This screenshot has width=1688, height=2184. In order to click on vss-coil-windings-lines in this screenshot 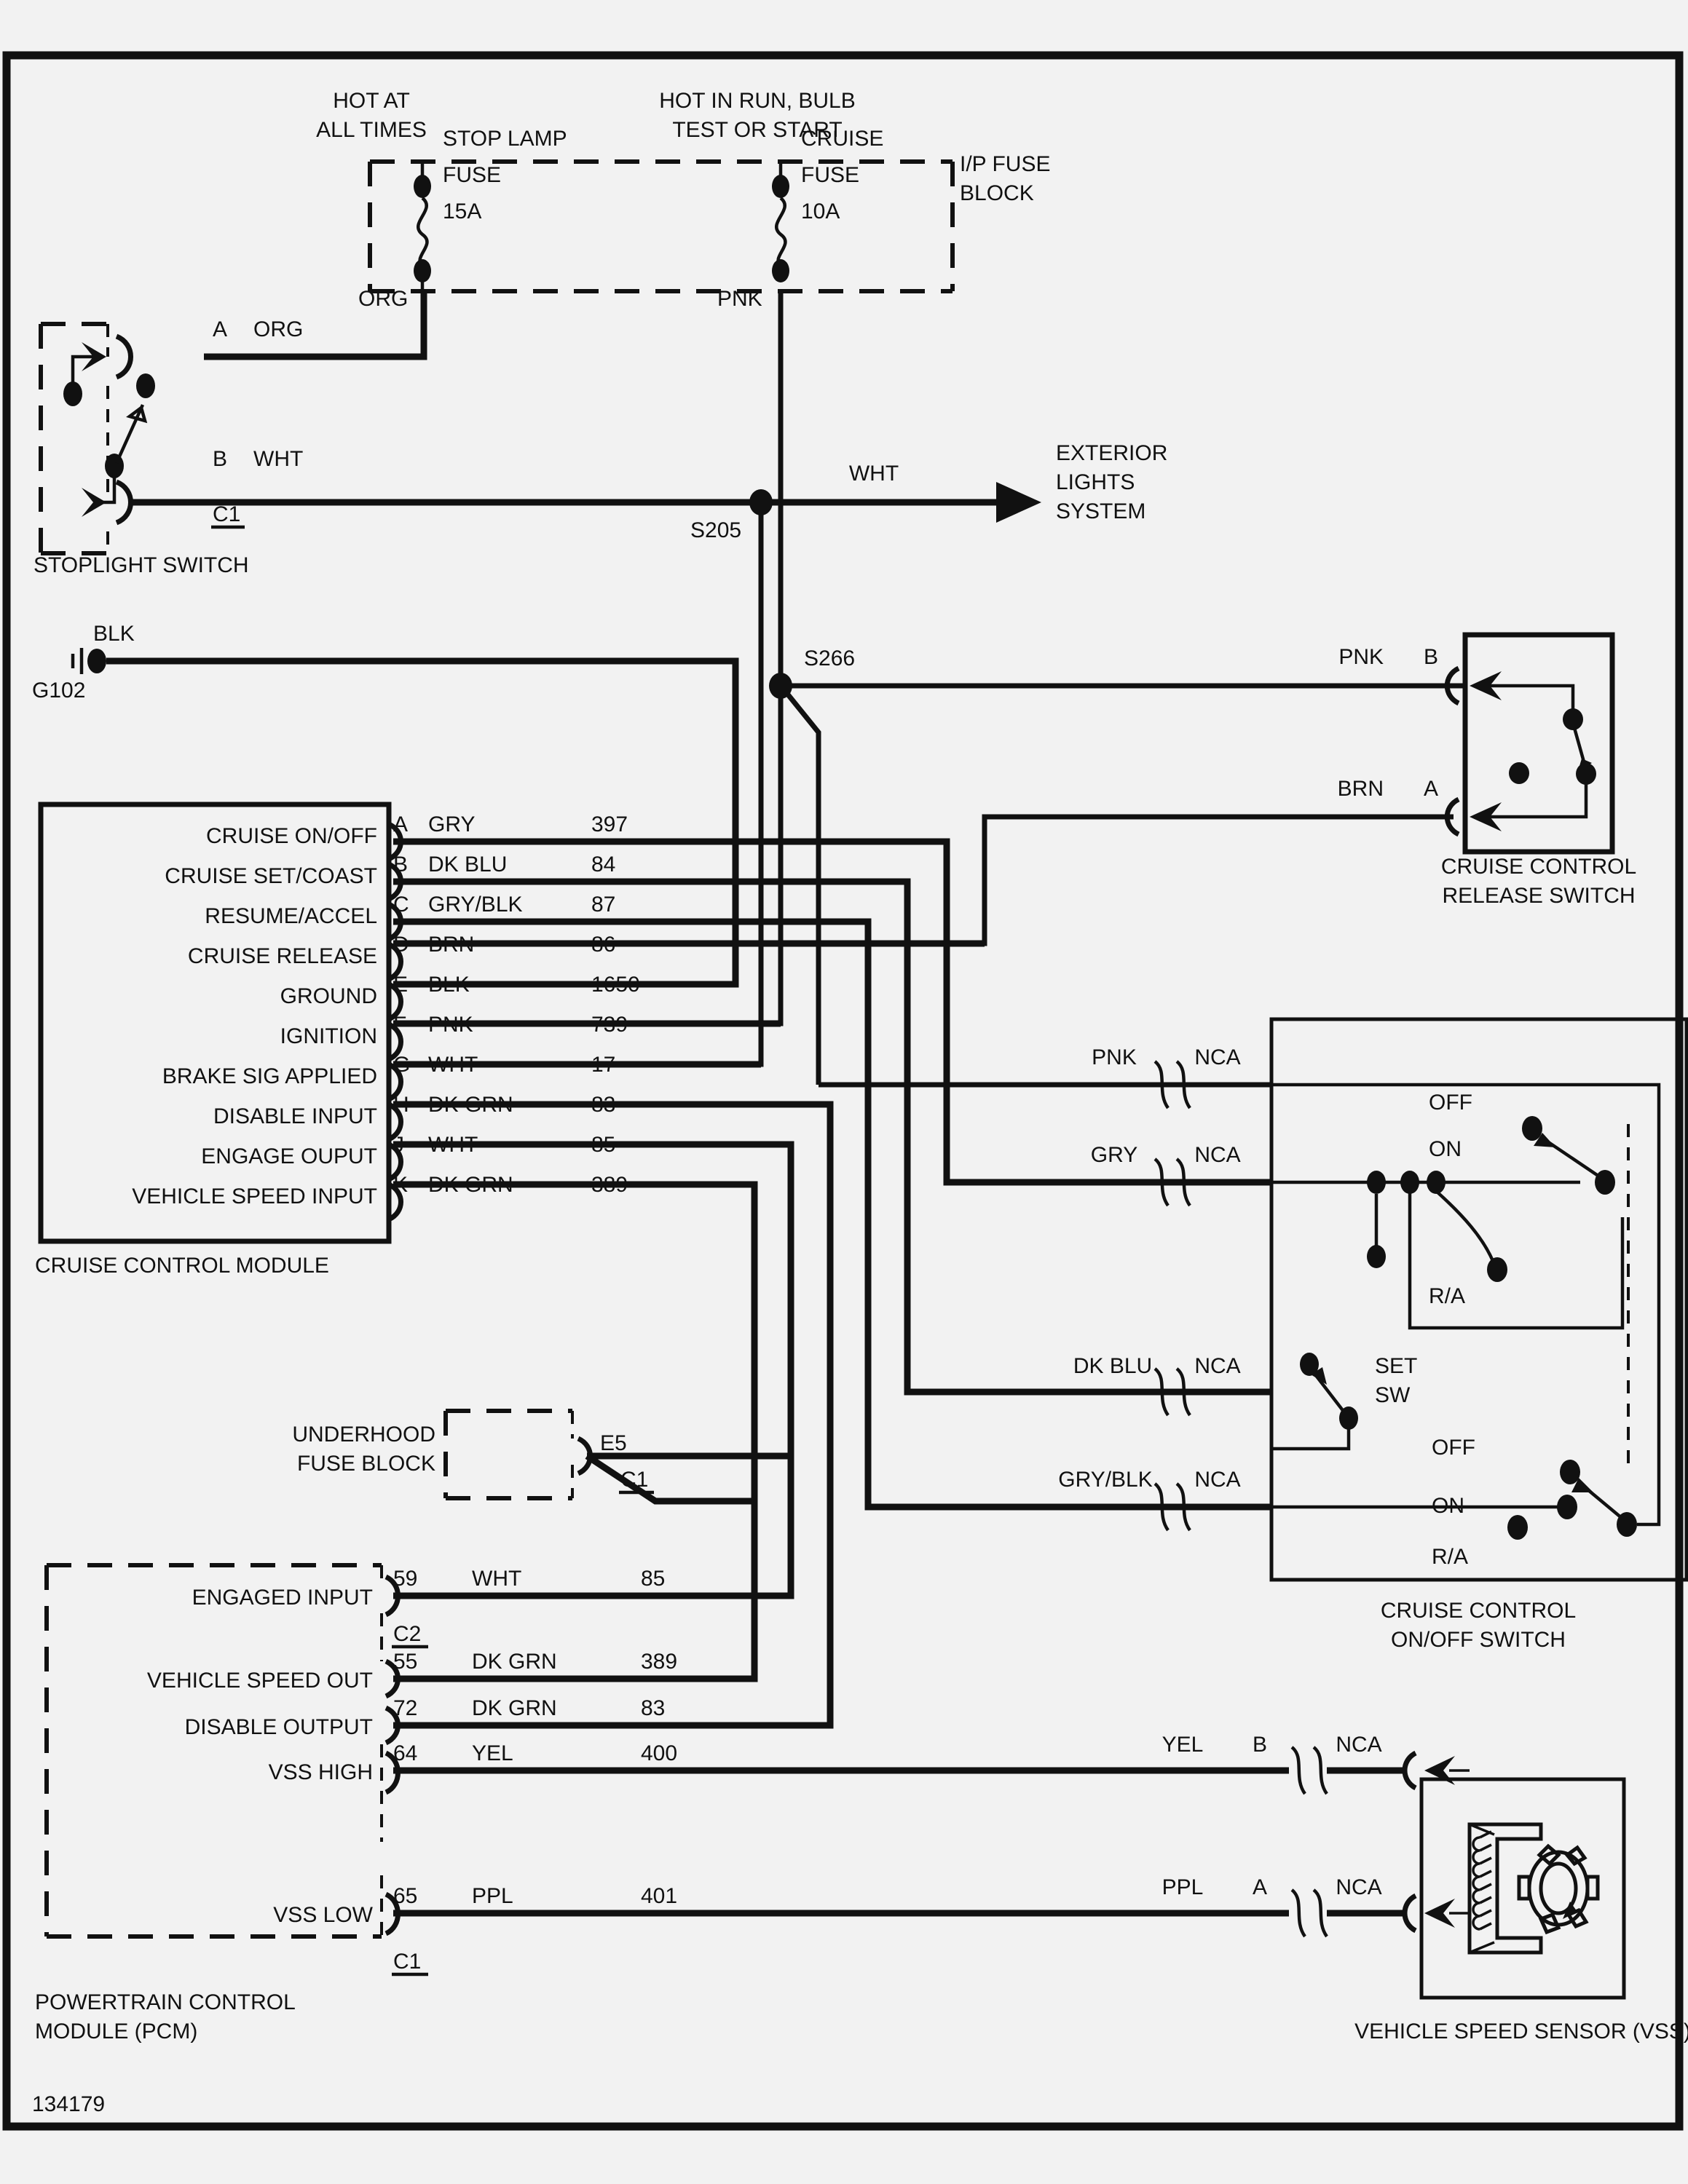, I will do `click(1485, 1880)`.